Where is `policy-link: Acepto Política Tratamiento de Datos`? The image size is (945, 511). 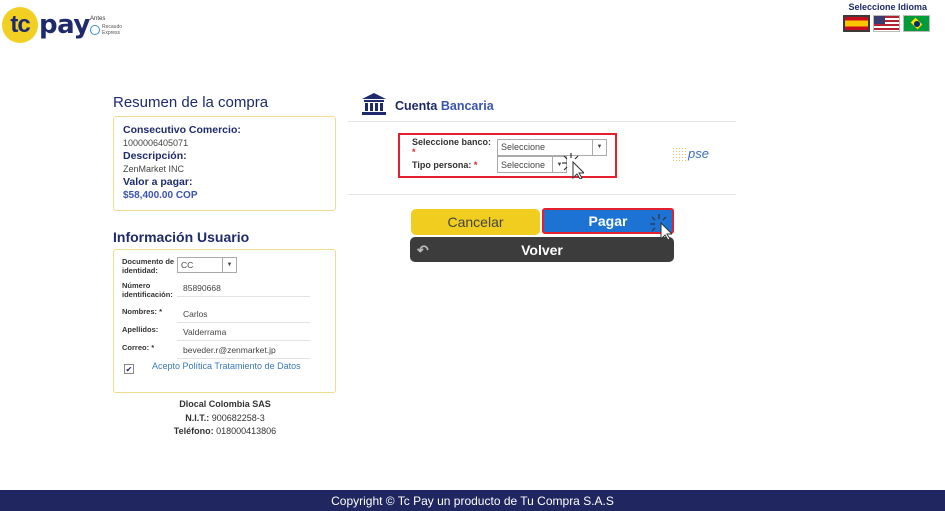
policy-link: Acepto Política Tratamiento de Datos is located at coordinates (227, 366).